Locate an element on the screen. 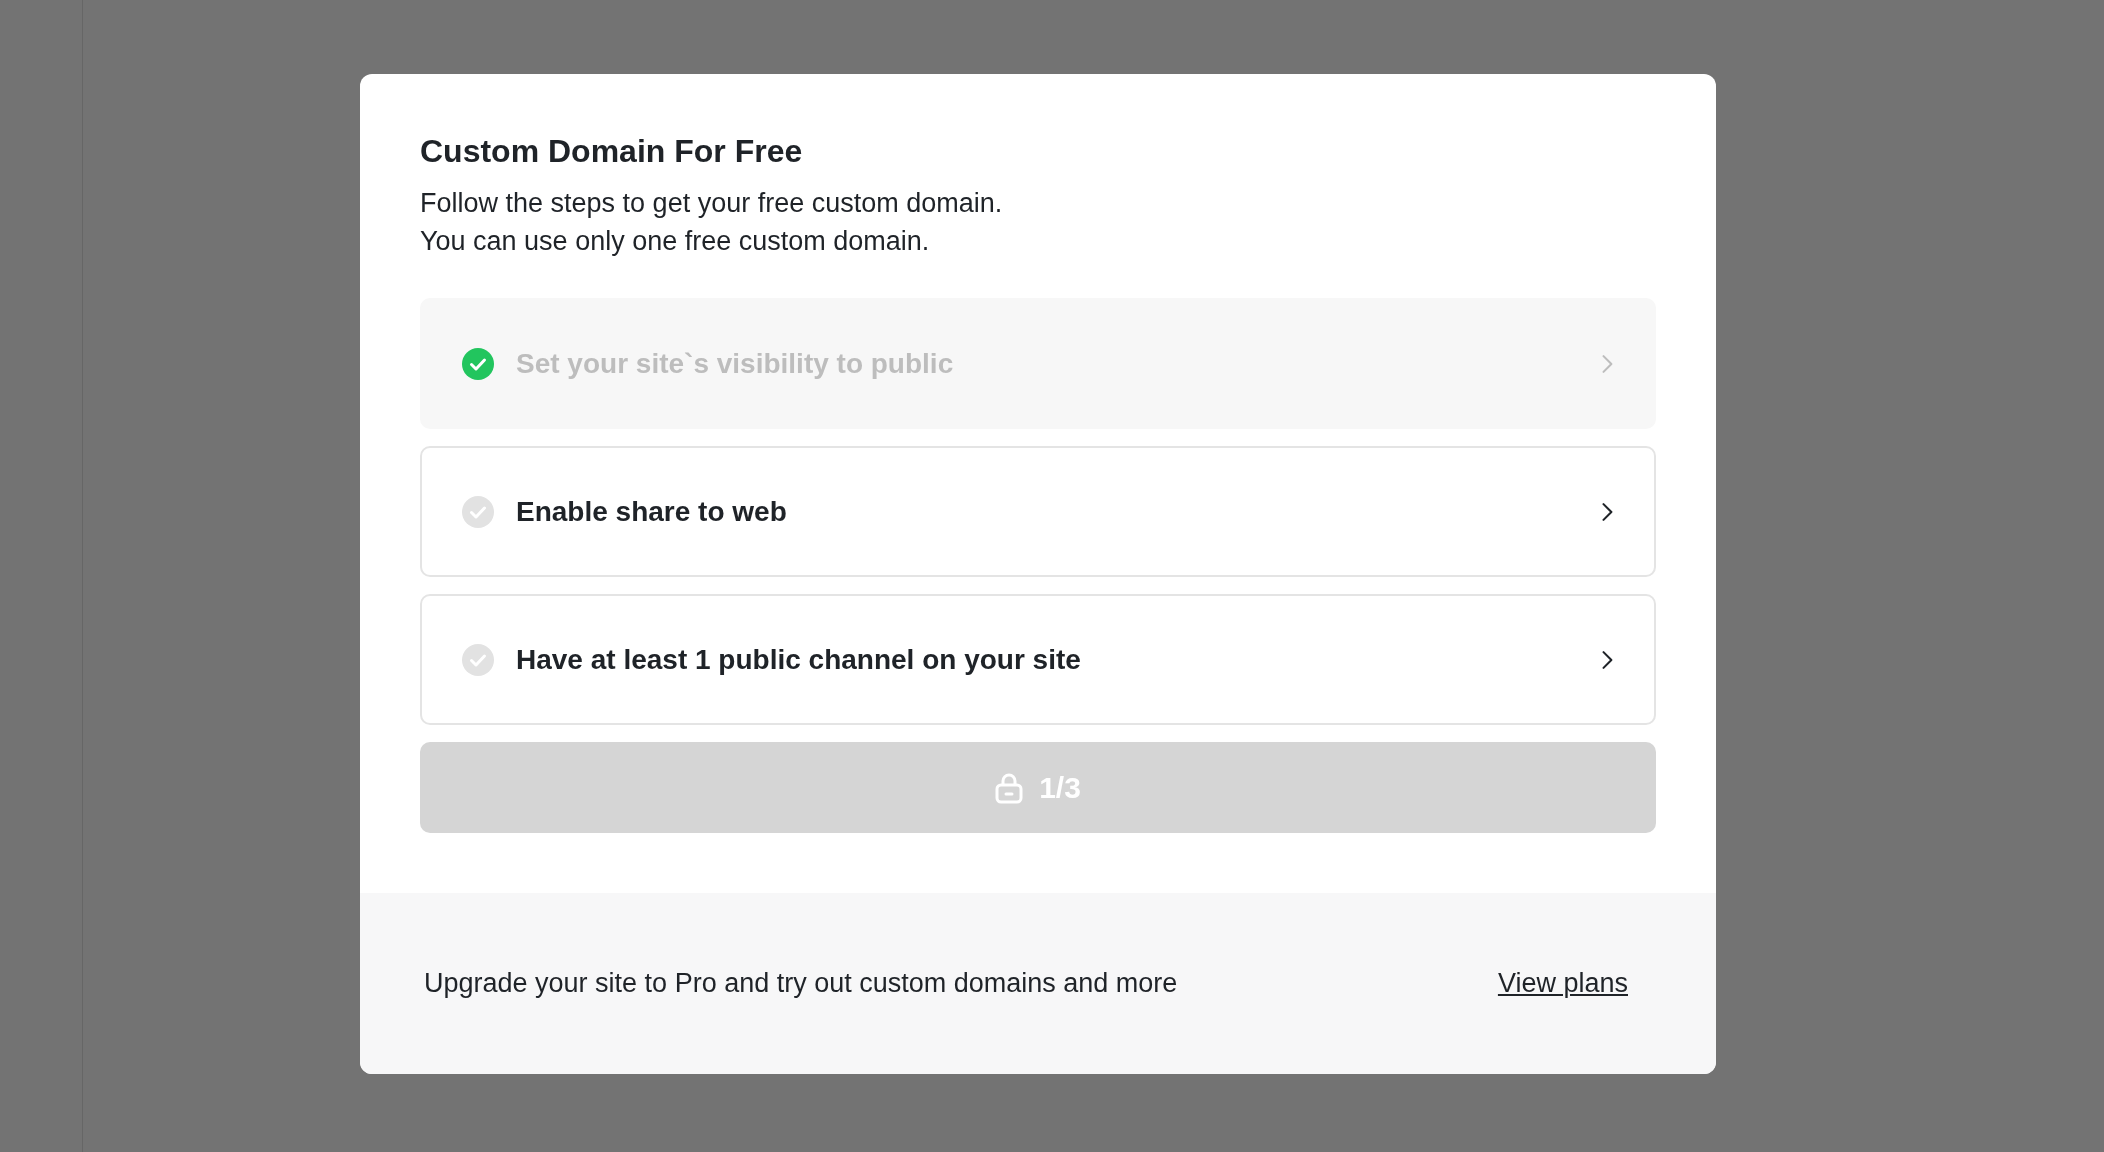  description-text: Follow the steps to get your free custom domain. is located at coordinates (712, 204).